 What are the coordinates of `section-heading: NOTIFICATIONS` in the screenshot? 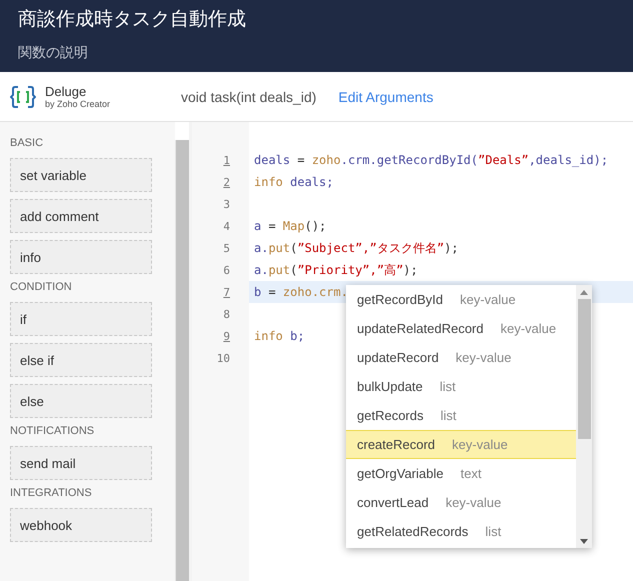 It's located at (53, 431).